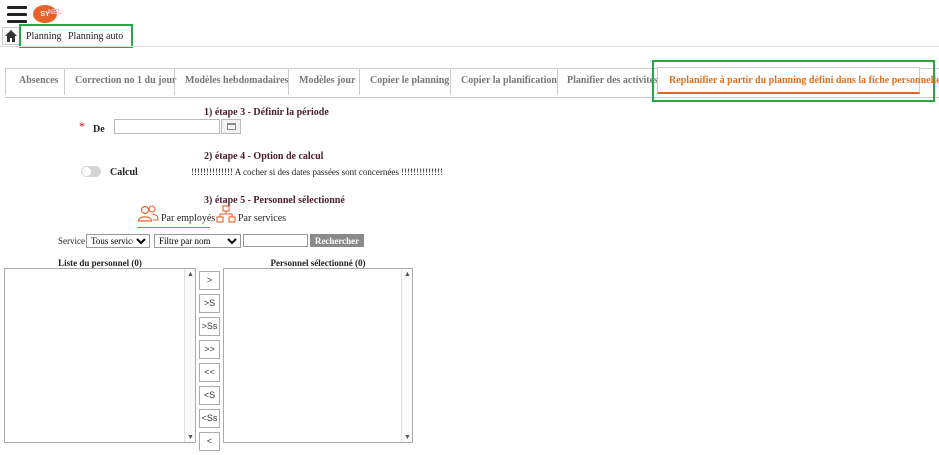  I want to click on de-label: De, so click(99, 129).